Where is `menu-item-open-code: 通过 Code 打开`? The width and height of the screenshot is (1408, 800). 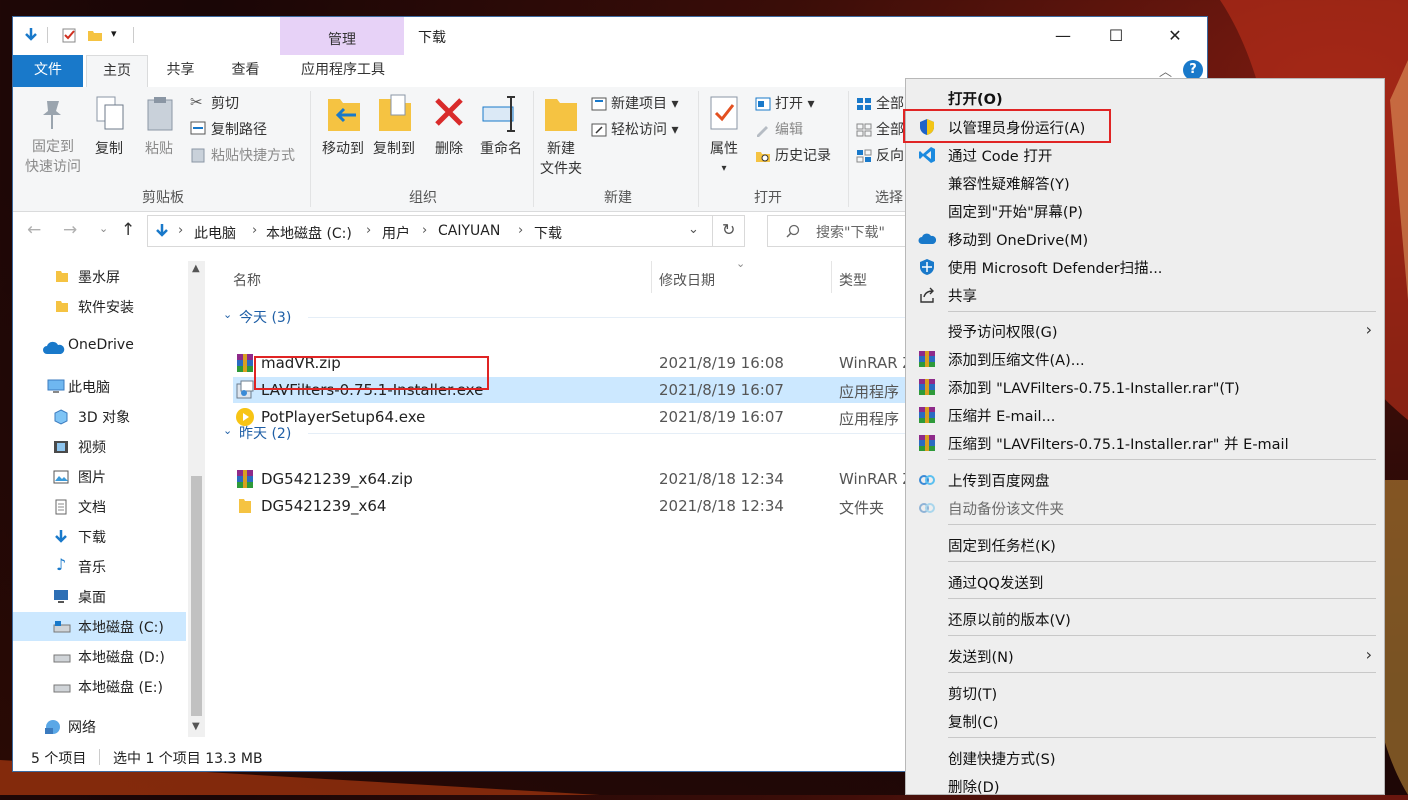
menu-item-open-code: 通过 Code 打开 is located at coordinates (1145, 155).